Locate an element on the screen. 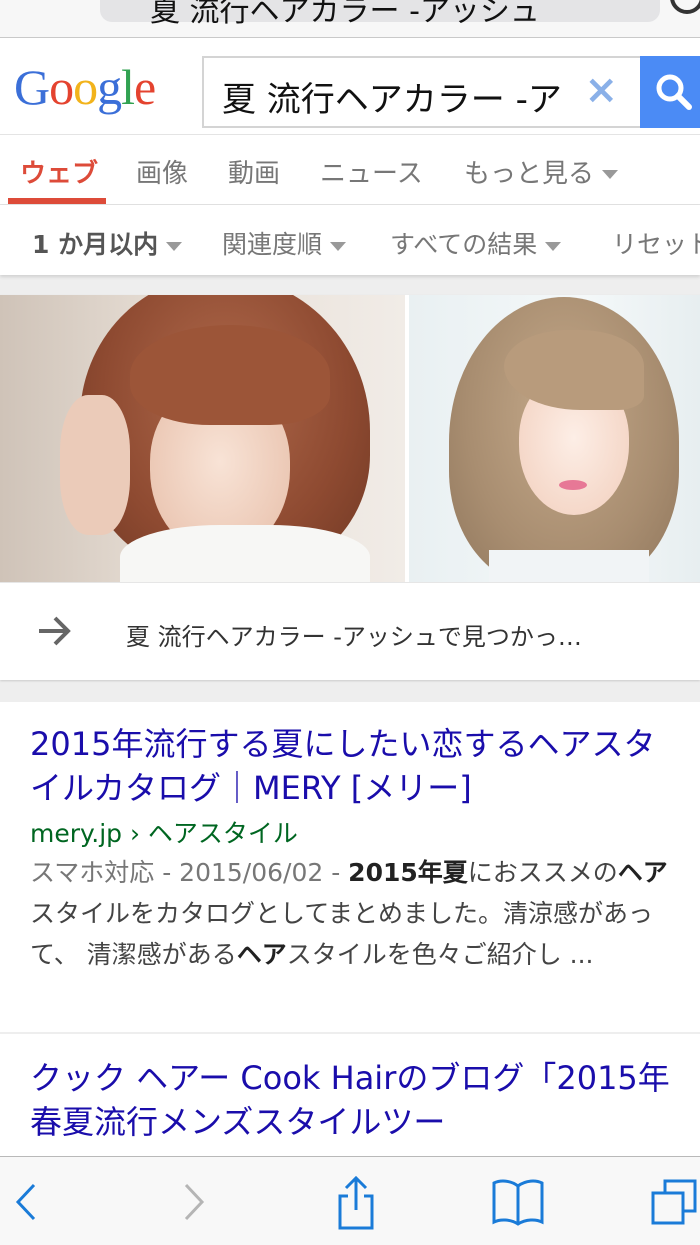 This screenshot has width=700, height=1245. filter-results: すべての結果 is located at coordinates (476, 243).